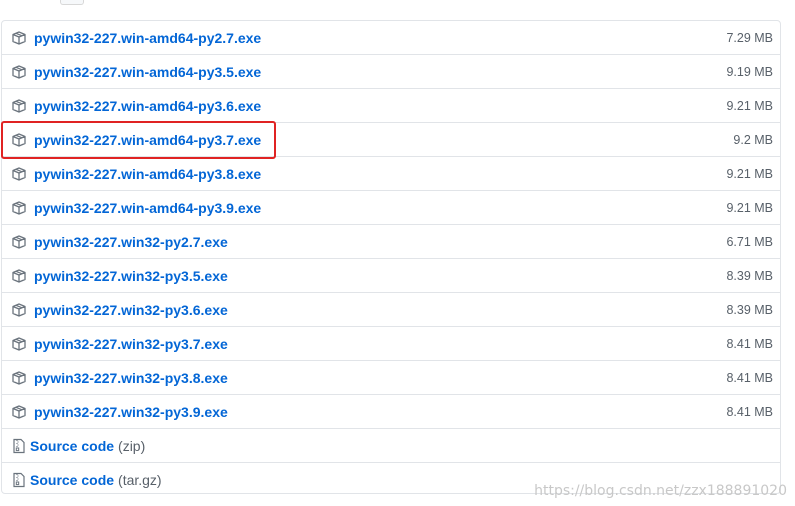 The image size is (795, 506). I want to click on asset-row: pywin32-227.win-amd64-py3.9.exe 9.21 MB, so click(391, 208).